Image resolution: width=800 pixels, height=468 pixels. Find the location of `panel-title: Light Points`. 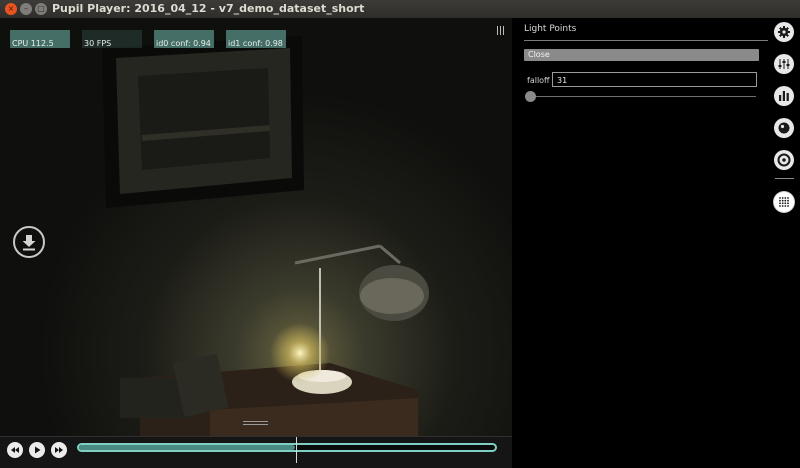

panel-title: Light Points is located at coordinates (550, 29).